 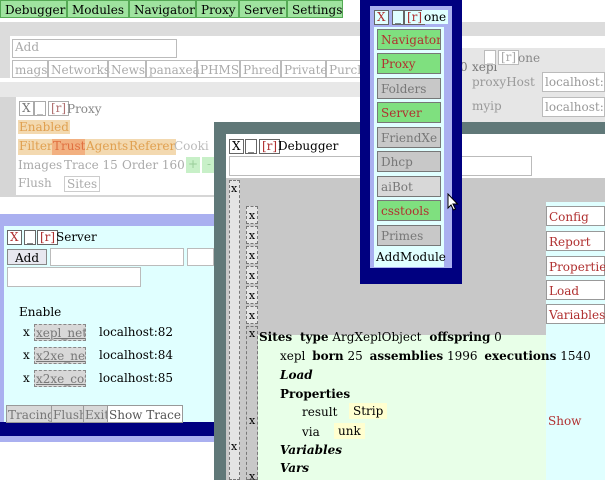 I want to click on report-button: Report, so click(x=575, y=241).